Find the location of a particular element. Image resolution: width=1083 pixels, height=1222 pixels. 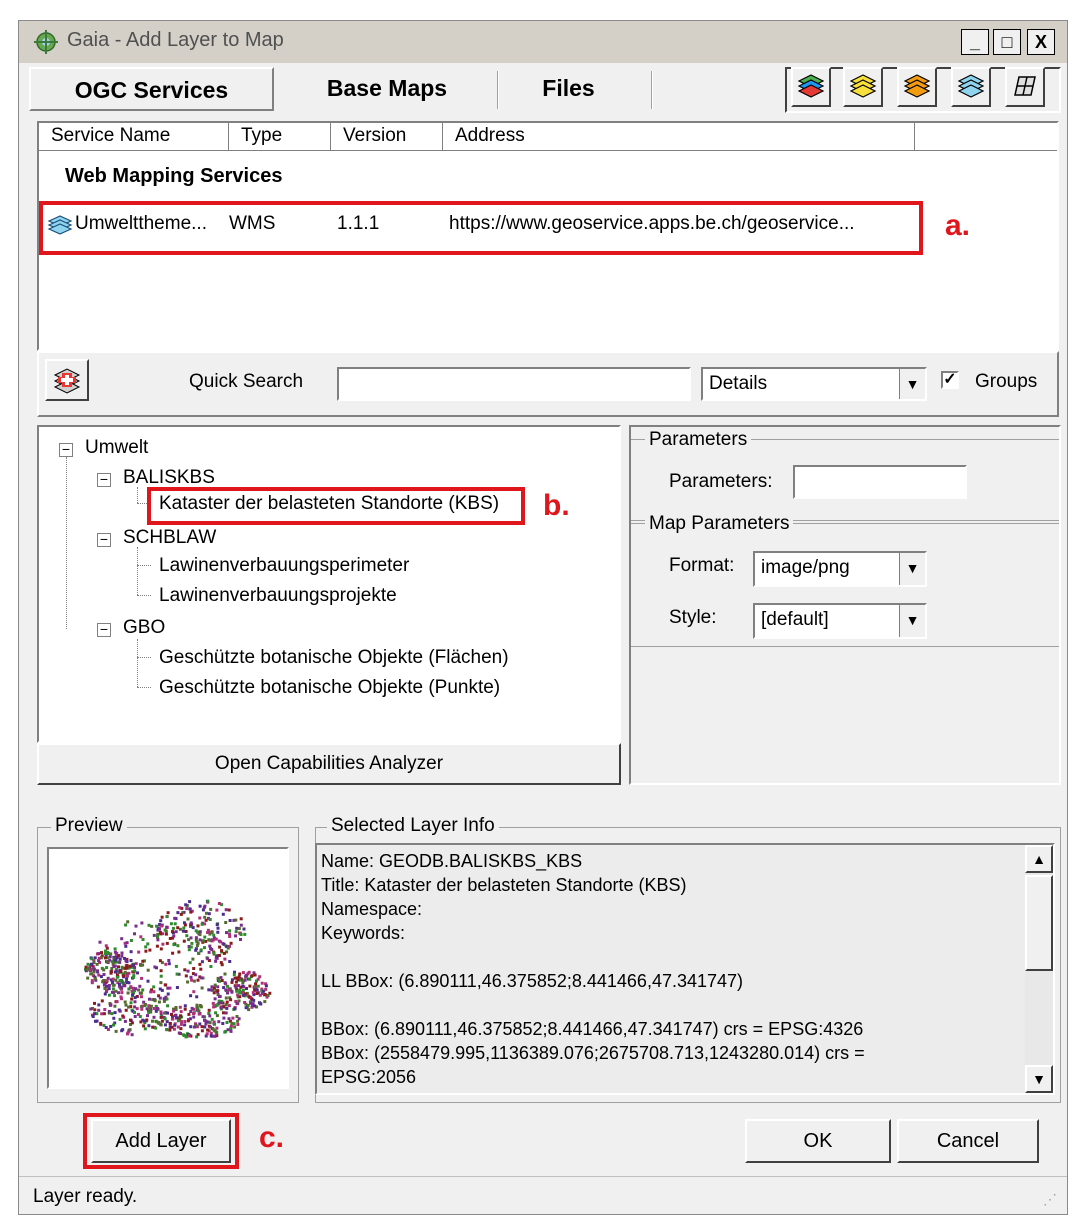

quick-search-input is located at coordinates (514, 384).